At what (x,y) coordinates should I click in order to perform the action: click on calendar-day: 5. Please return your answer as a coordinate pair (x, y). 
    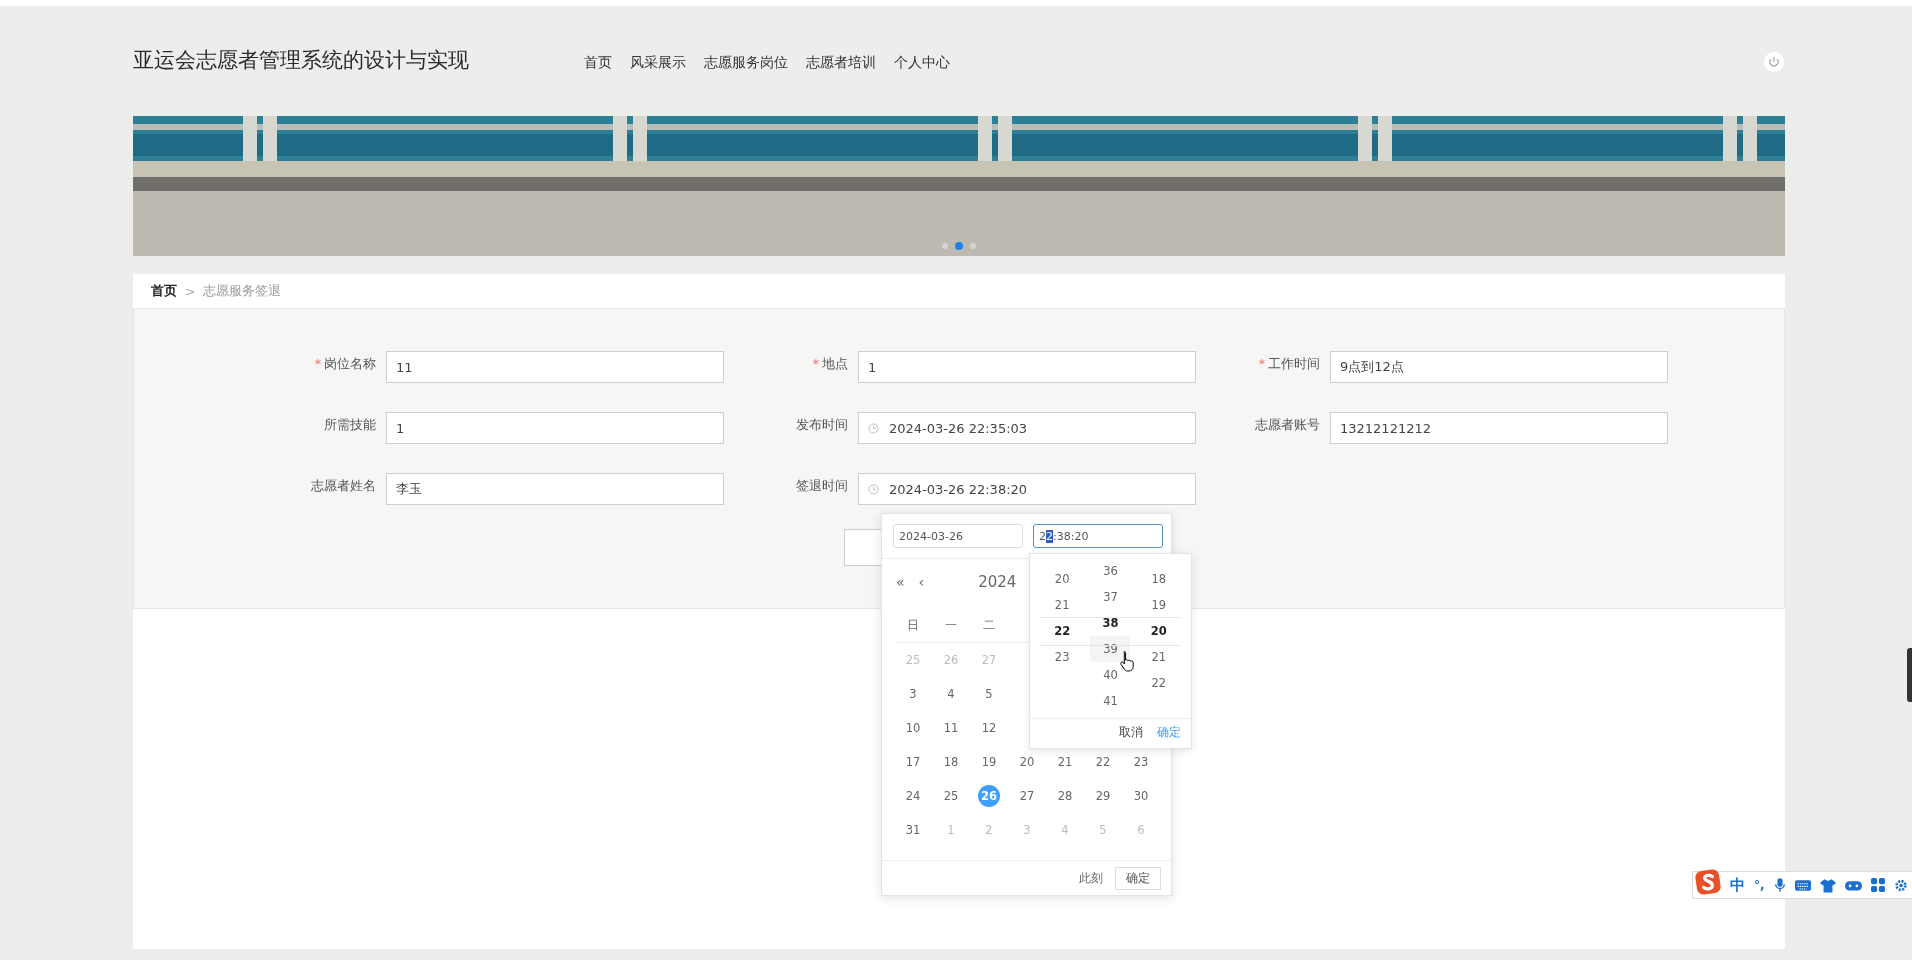
    Looking at the image, I should click on (989, 694).